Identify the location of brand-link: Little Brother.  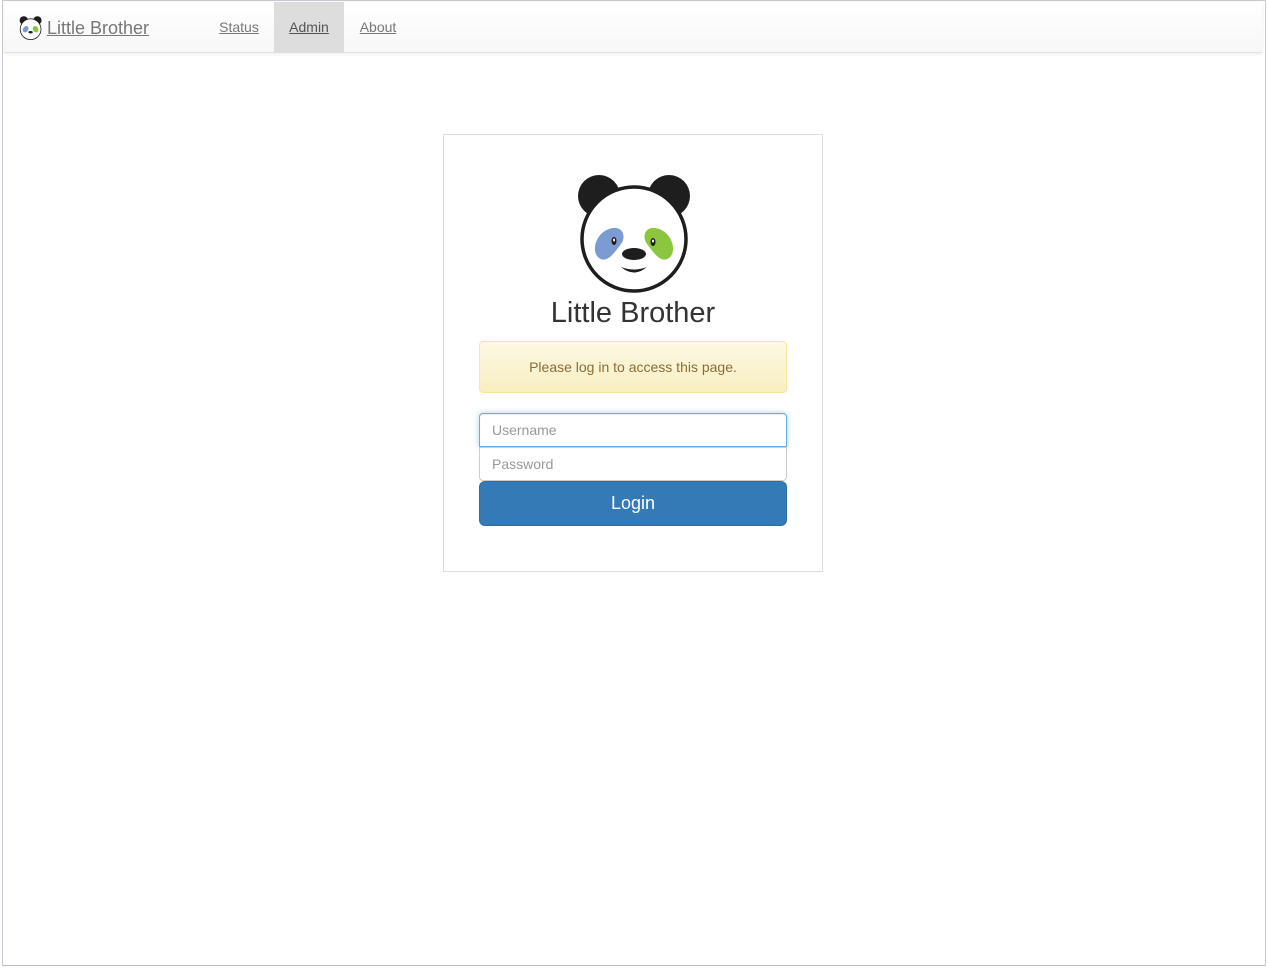
(84, 28).